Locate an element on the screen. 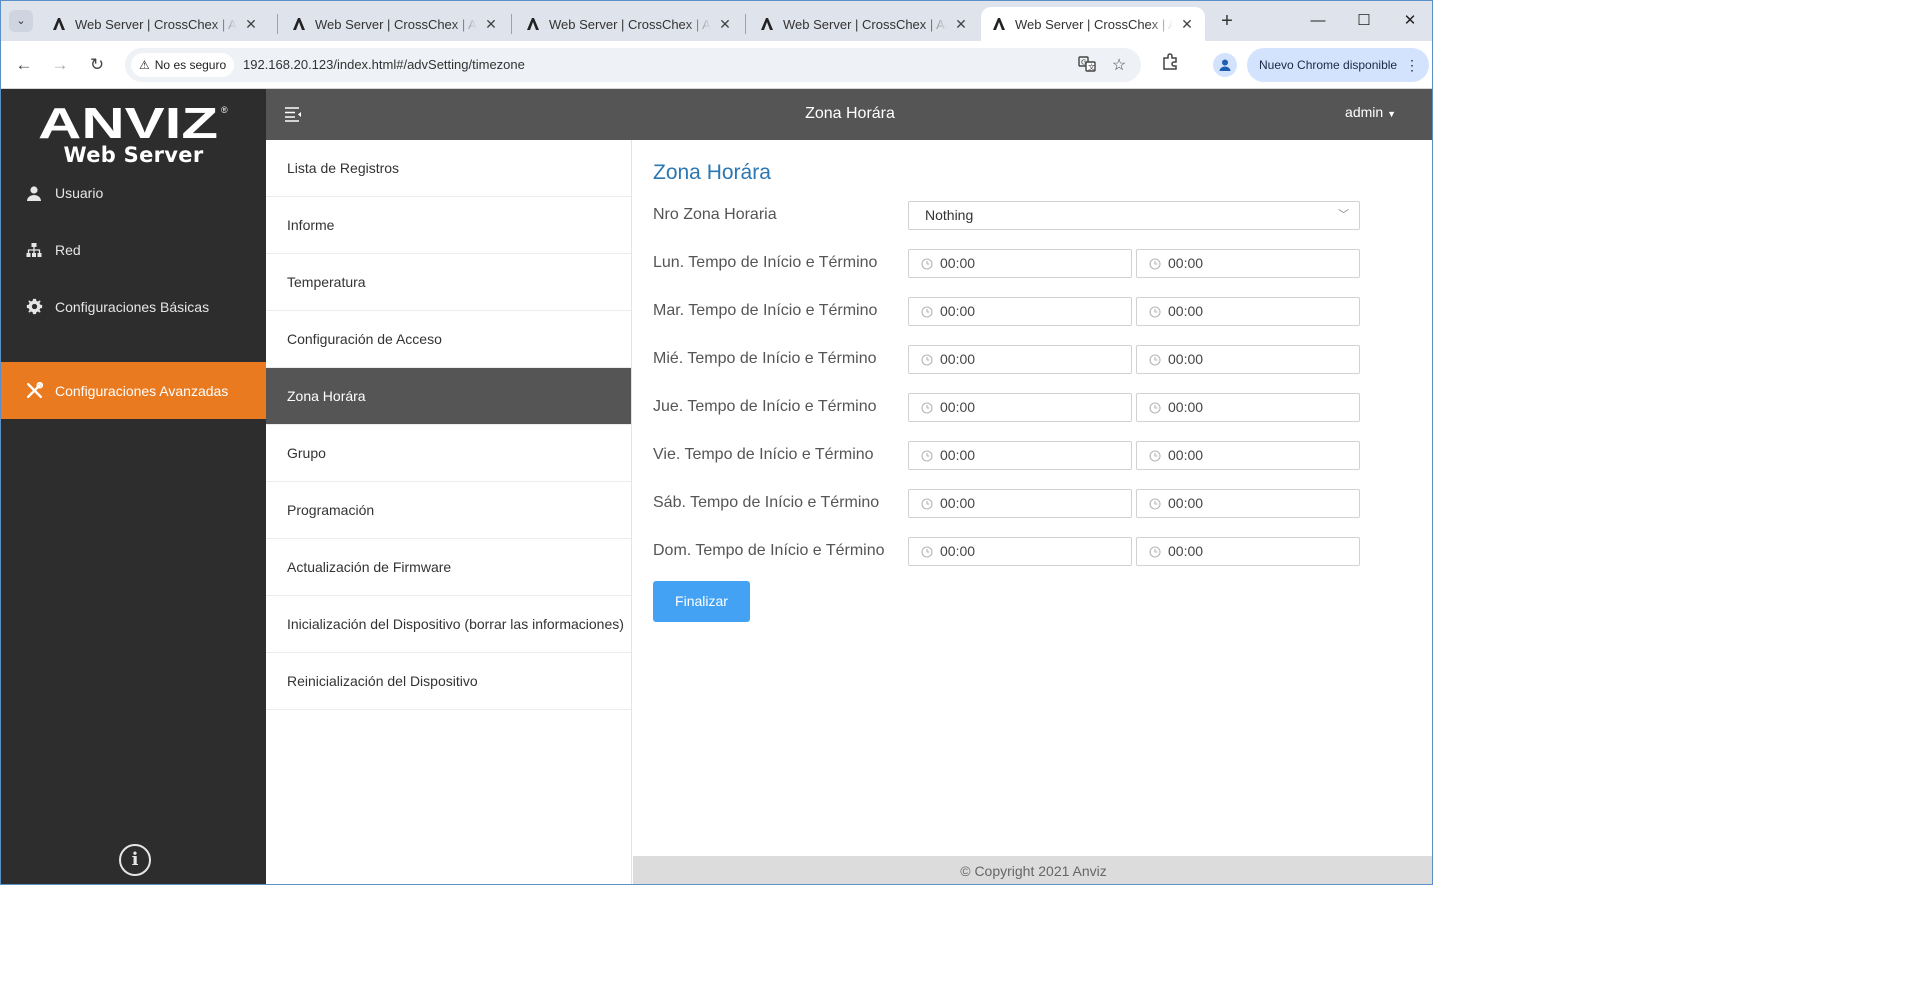 The width and height of the screenshot is (1920, 986). chevron-down-icon: ﹀ is located at coordinates (1343, 215).